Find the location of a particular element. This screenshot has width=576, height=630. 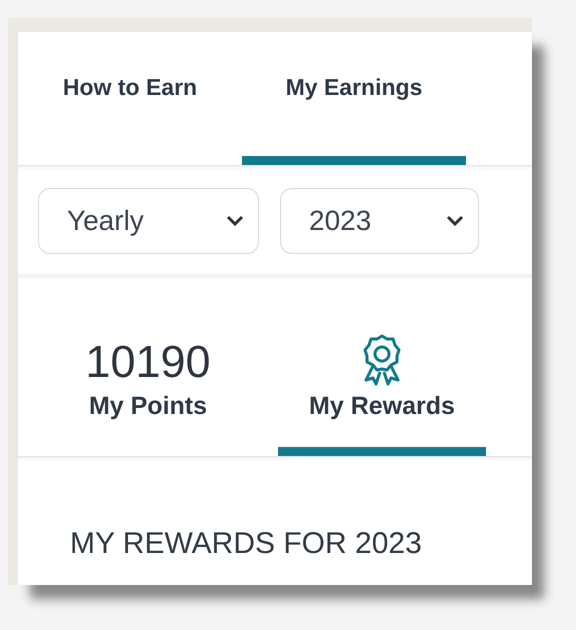

tab: My Earnings is located at coordinates (354, 98).